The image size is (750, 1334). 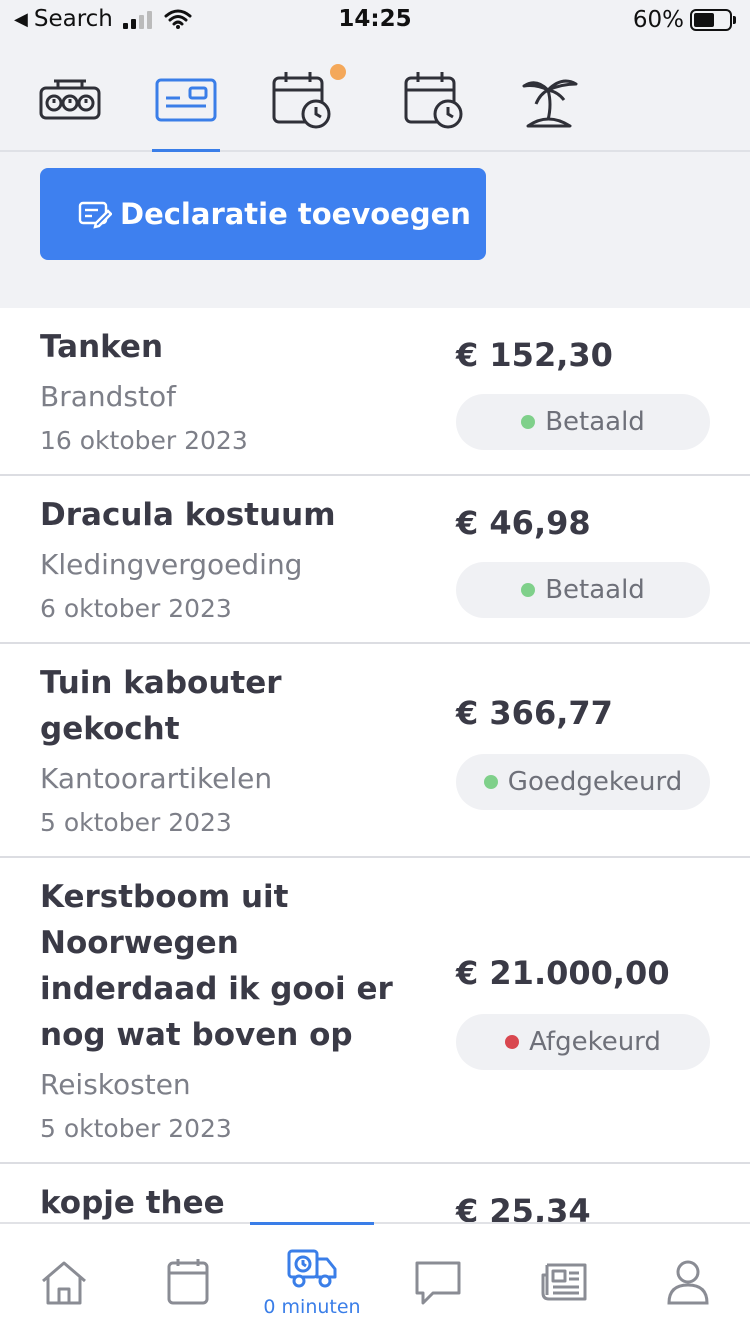 I want to click on nav-chat, so click(x=438, y=1282).